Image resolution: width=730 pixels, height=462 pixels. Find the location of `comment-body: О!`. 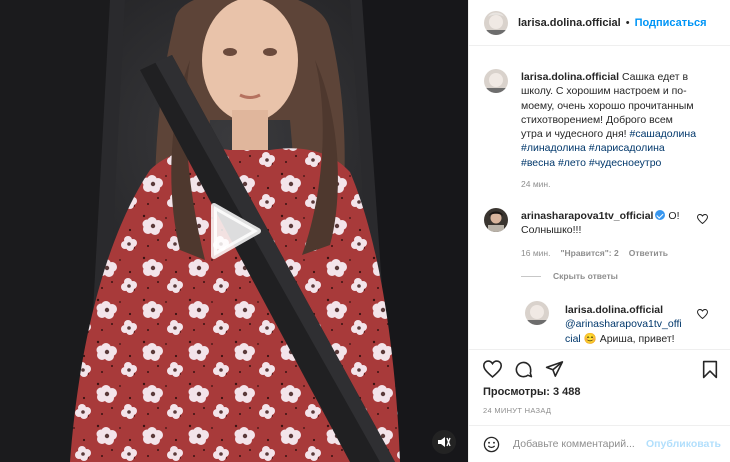

comment-body: О! is located at coordinates (674, 216).